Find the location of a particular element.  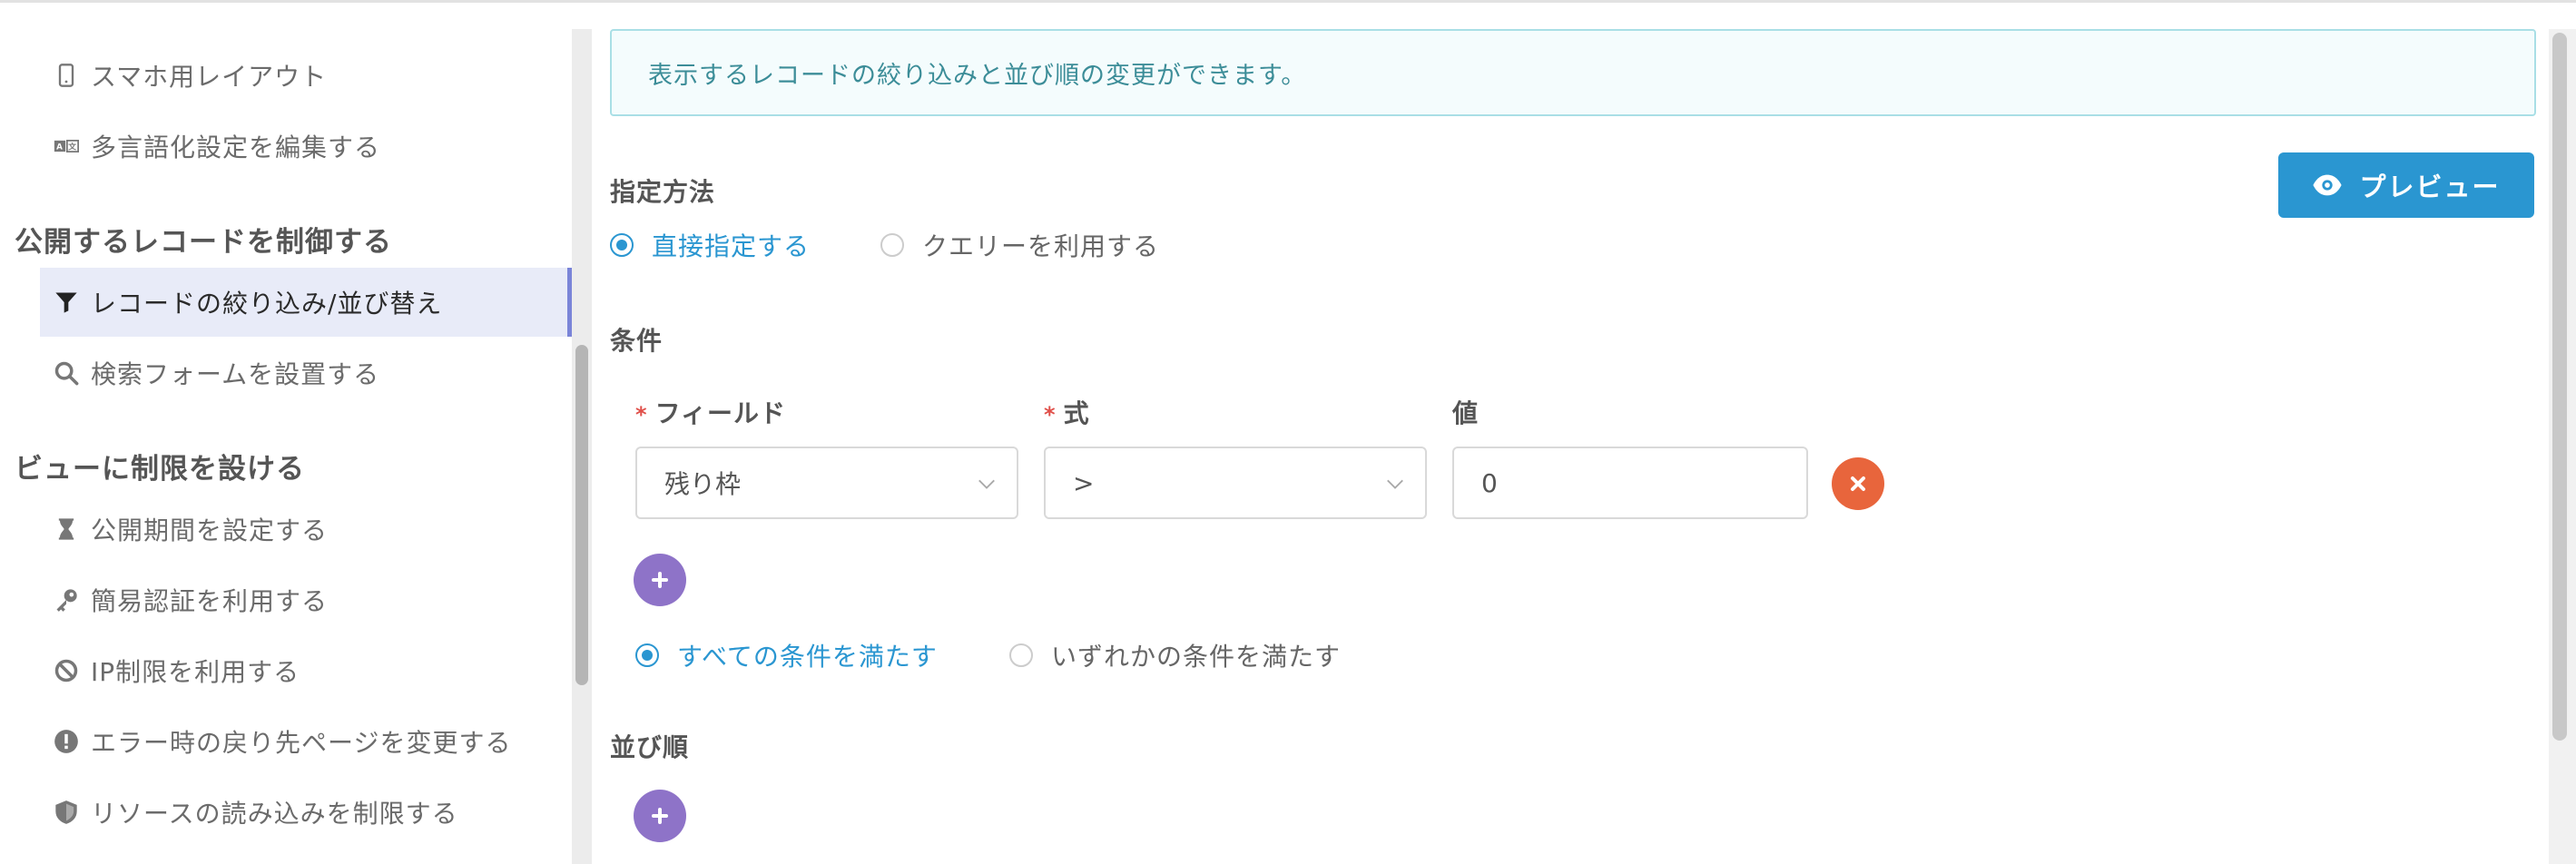

sidebar-item-search-form: 検索フォームを設置する is located at coordinates (306, 373).